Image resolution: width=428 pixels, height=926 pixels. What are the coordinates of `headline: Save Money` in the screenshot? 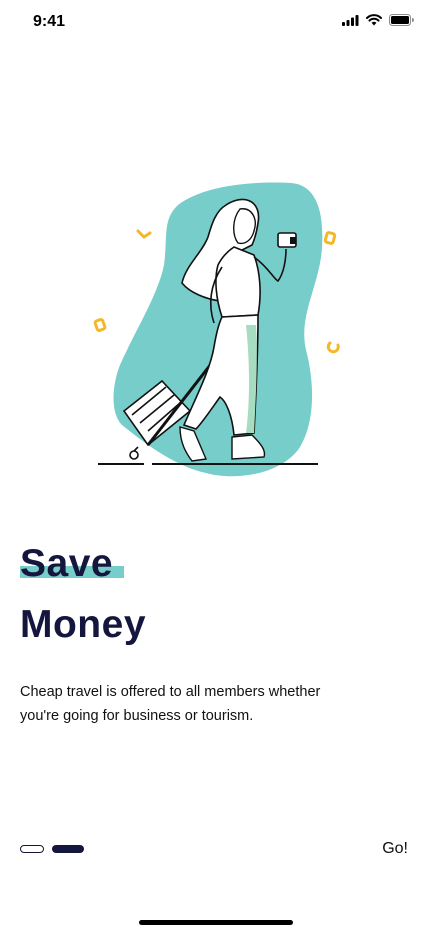 It's located at (83, 593).